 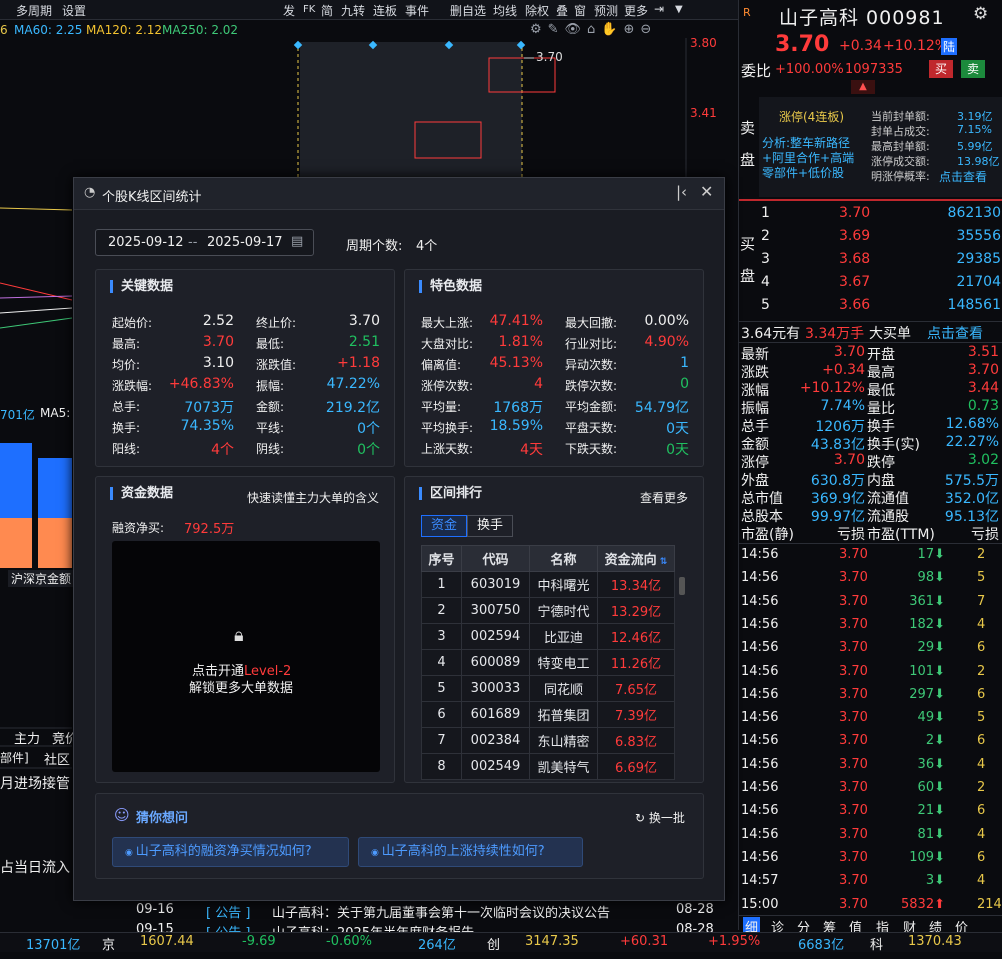 What do you see at coordinates (963, 176) in the screenshot?
I see `tomorrow-link: 点击查看` at bounding box center [963, 176].